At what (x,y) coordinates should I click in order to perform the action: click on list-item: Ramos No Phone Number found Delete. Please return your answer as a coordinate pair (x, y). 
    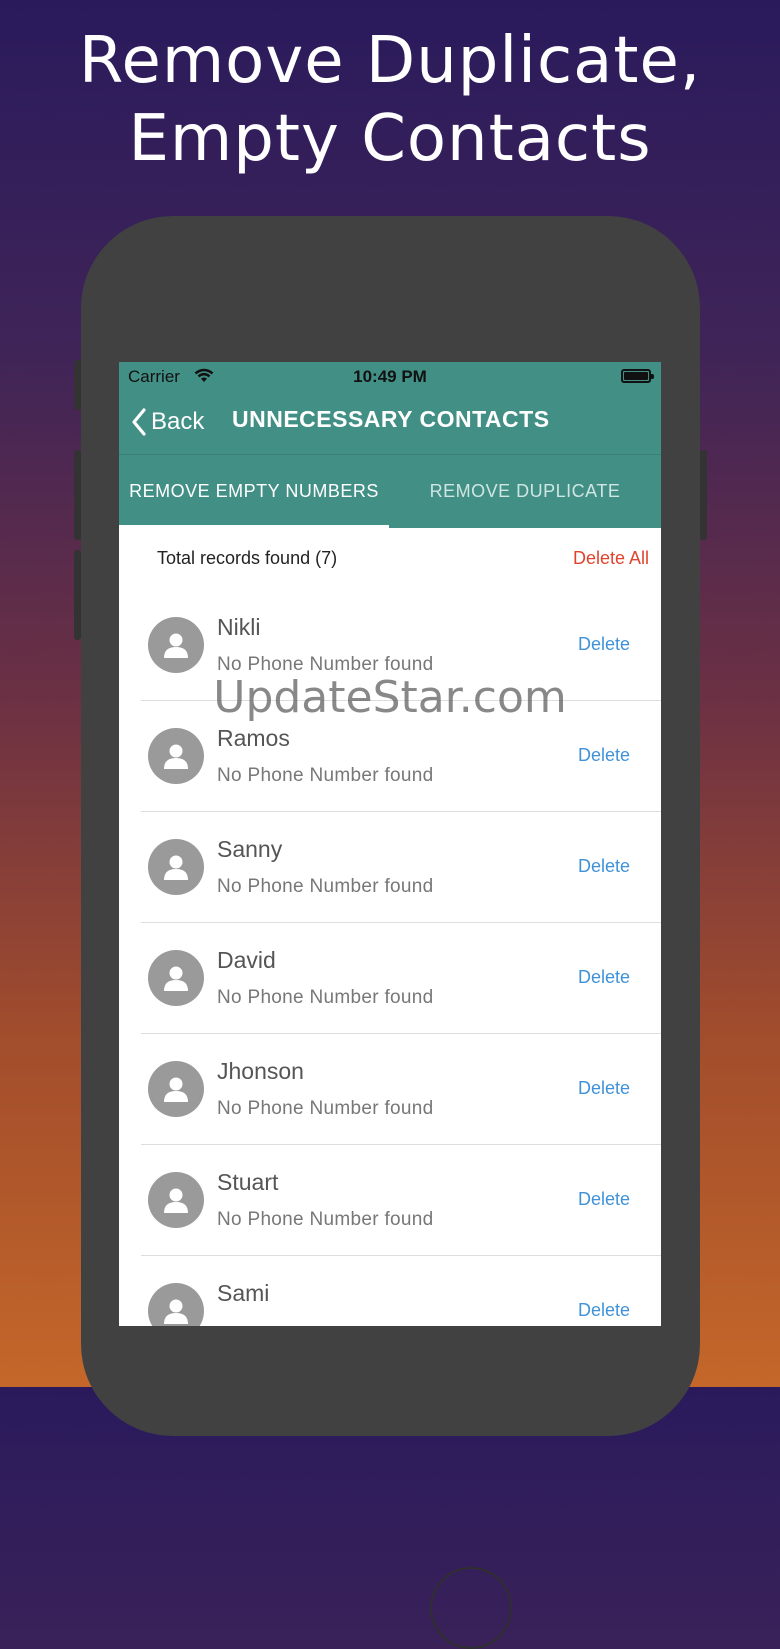
    Looking at the image, I should click on (390, 756).